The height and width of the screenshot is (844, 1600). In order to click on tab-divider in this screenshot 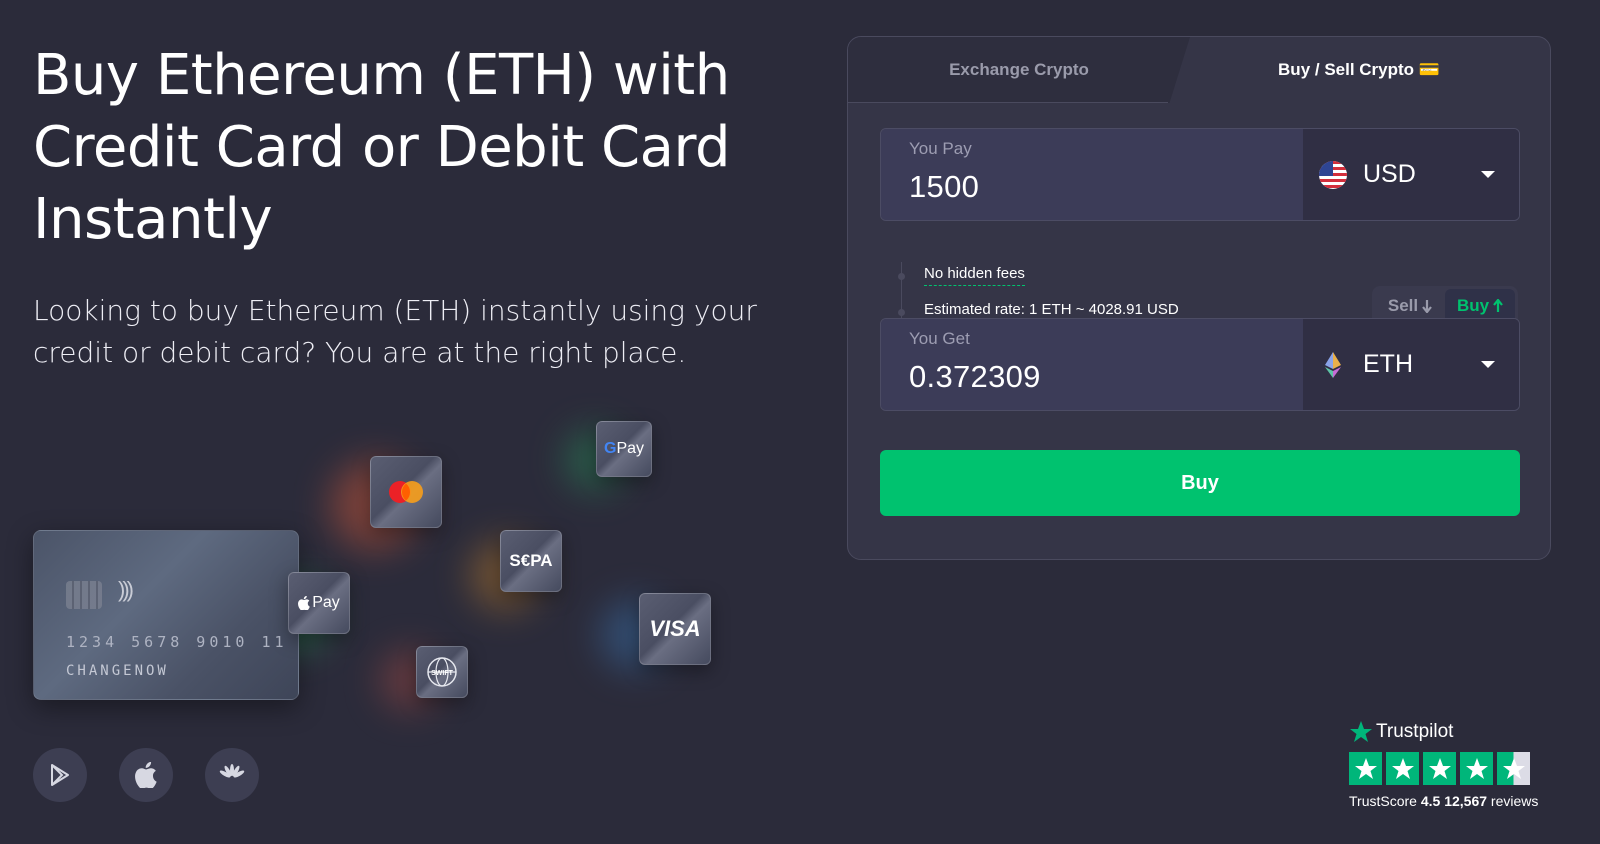, I will do `click(1008, 102)`.